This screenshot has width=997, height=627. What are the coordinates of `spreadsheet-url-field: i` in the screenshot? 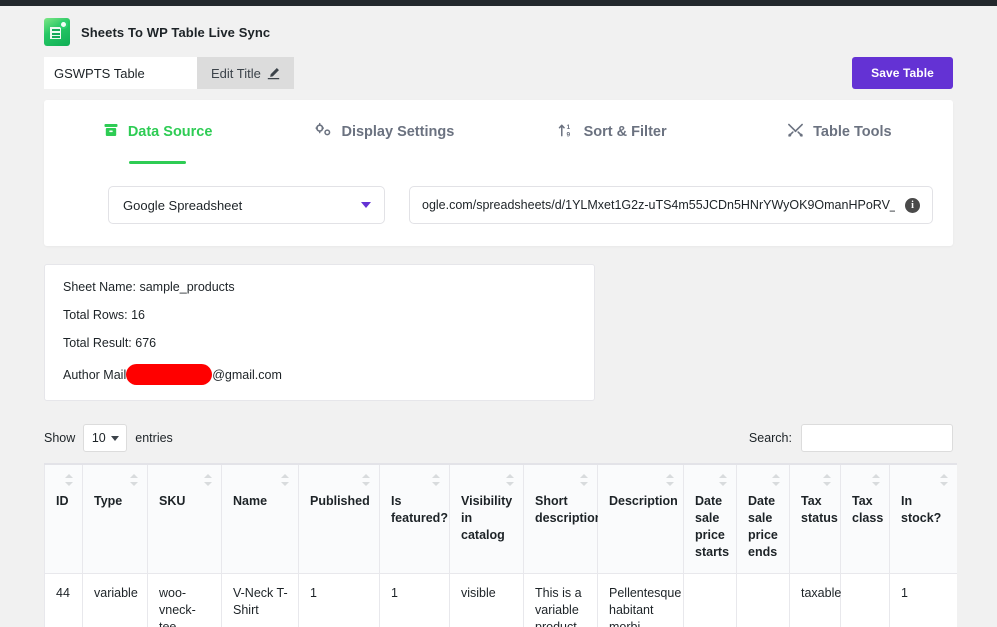 It's located at (671, 205).